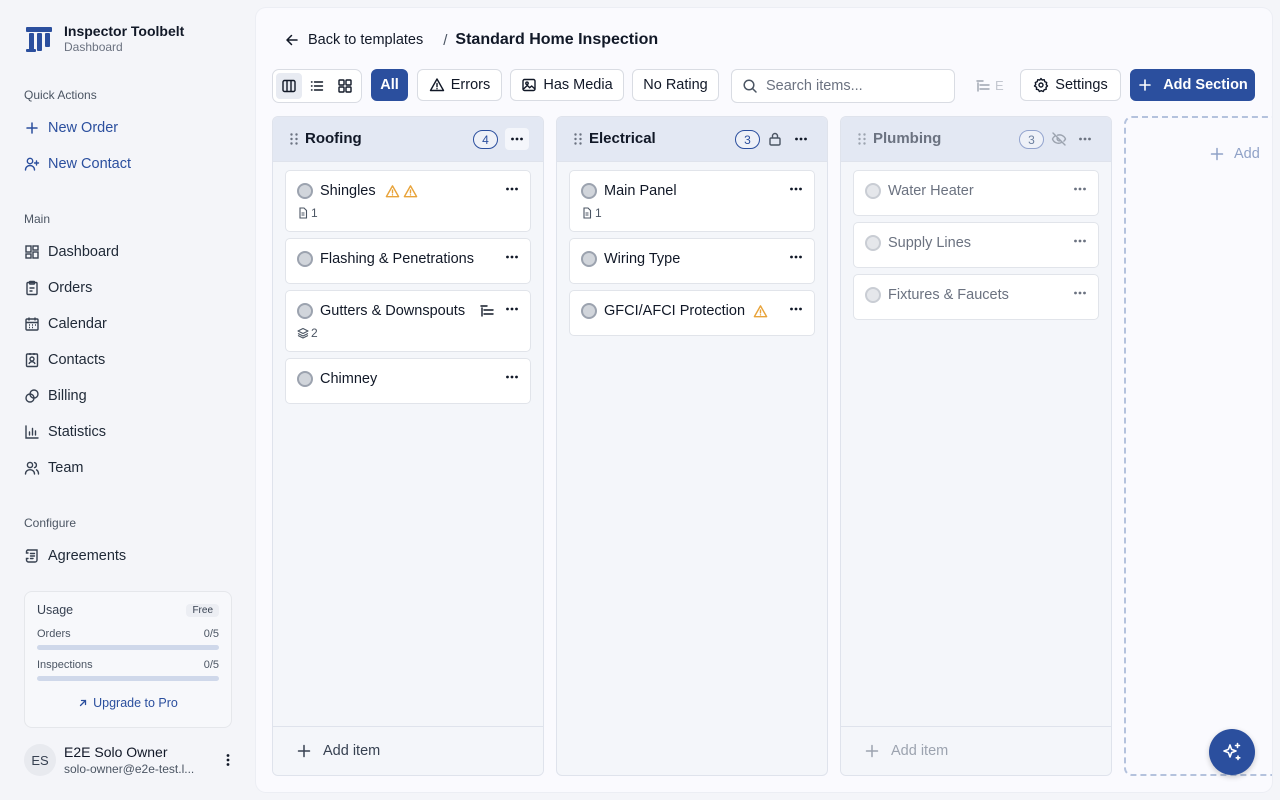 This screenshot has height=800, width=1280. What do you see at coordinates (128, 703) in the screenshot?
I see `upgrade-to-pro-link: Upgrade to Pro` at bounding box center [128, 703].